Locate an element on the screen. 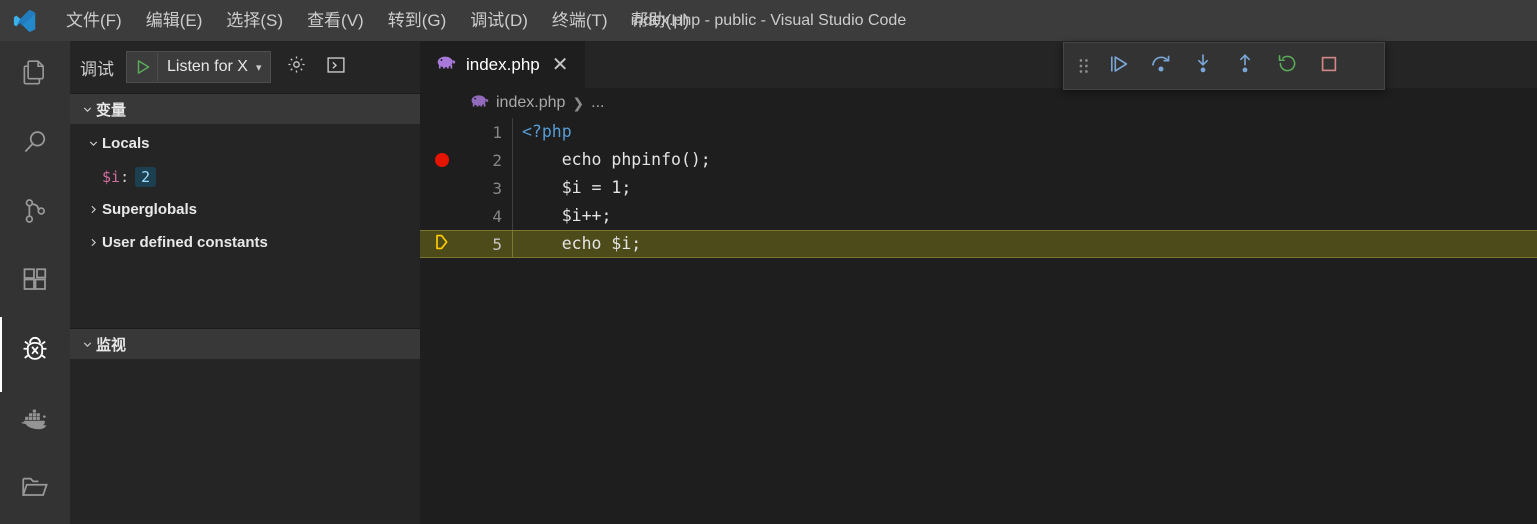  gear-icon is located at coordinates (296, 67).